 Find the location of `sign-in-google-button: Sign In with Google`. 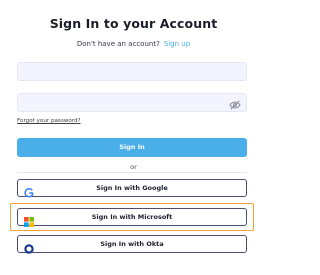

sign-in-google-button: Sign In with Google is located at coordinates (132, 188).